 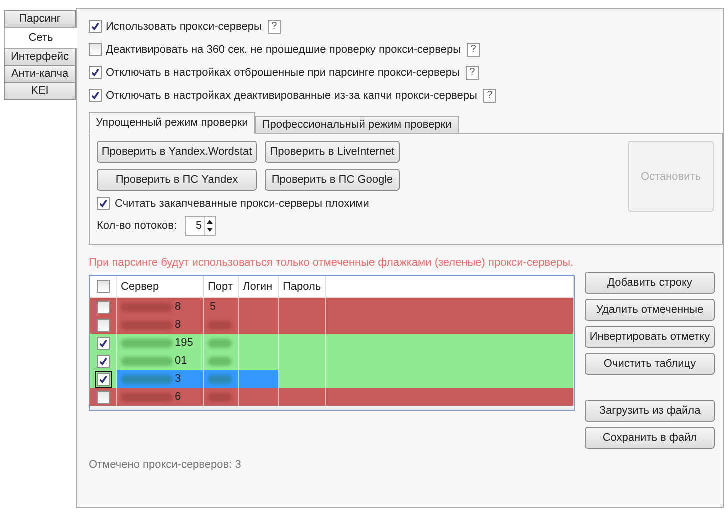 What do you see at coordinates (650, 438) in the screenshot?
I see `file-button: Сохранить в файл` at bounding box center [650, 438].